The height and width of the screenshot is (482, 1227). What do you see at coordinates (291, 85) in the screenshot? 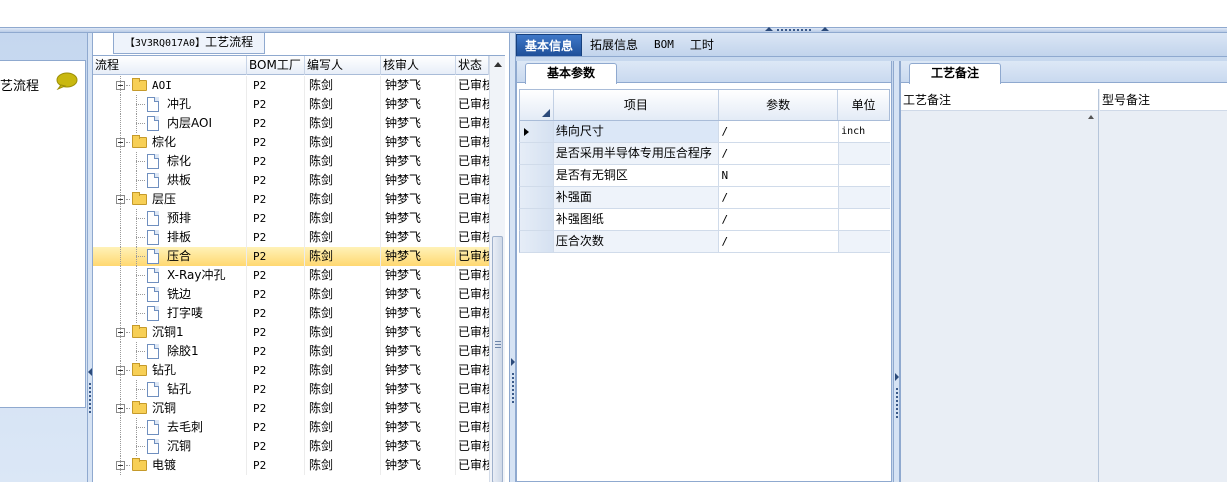
I see `tree-row: AOI P2 陈剑 钟梦飞 已审核` at bounding box center [291, 85].